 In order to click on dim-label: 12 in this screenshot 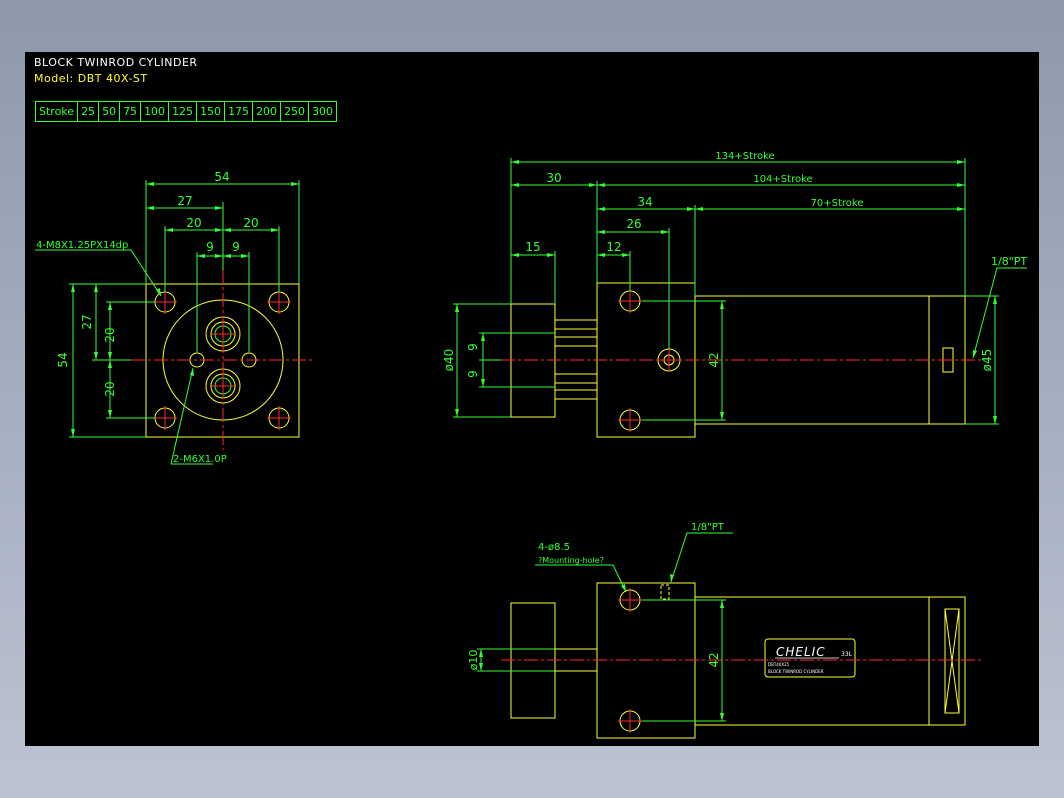, I will do `click(613, 247)`.